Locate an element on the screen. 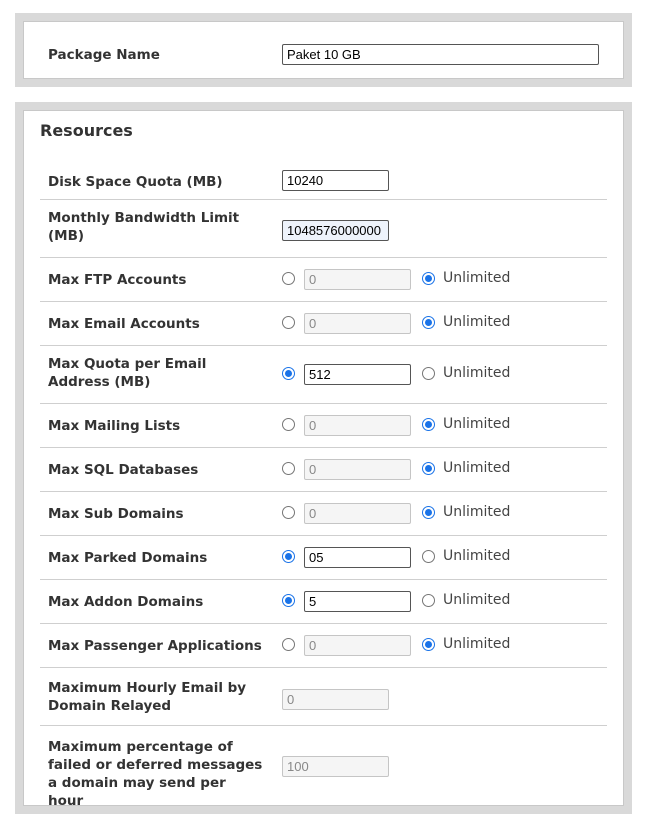  resource-label: Max Sub Domains is located at coordinates (116, 514).